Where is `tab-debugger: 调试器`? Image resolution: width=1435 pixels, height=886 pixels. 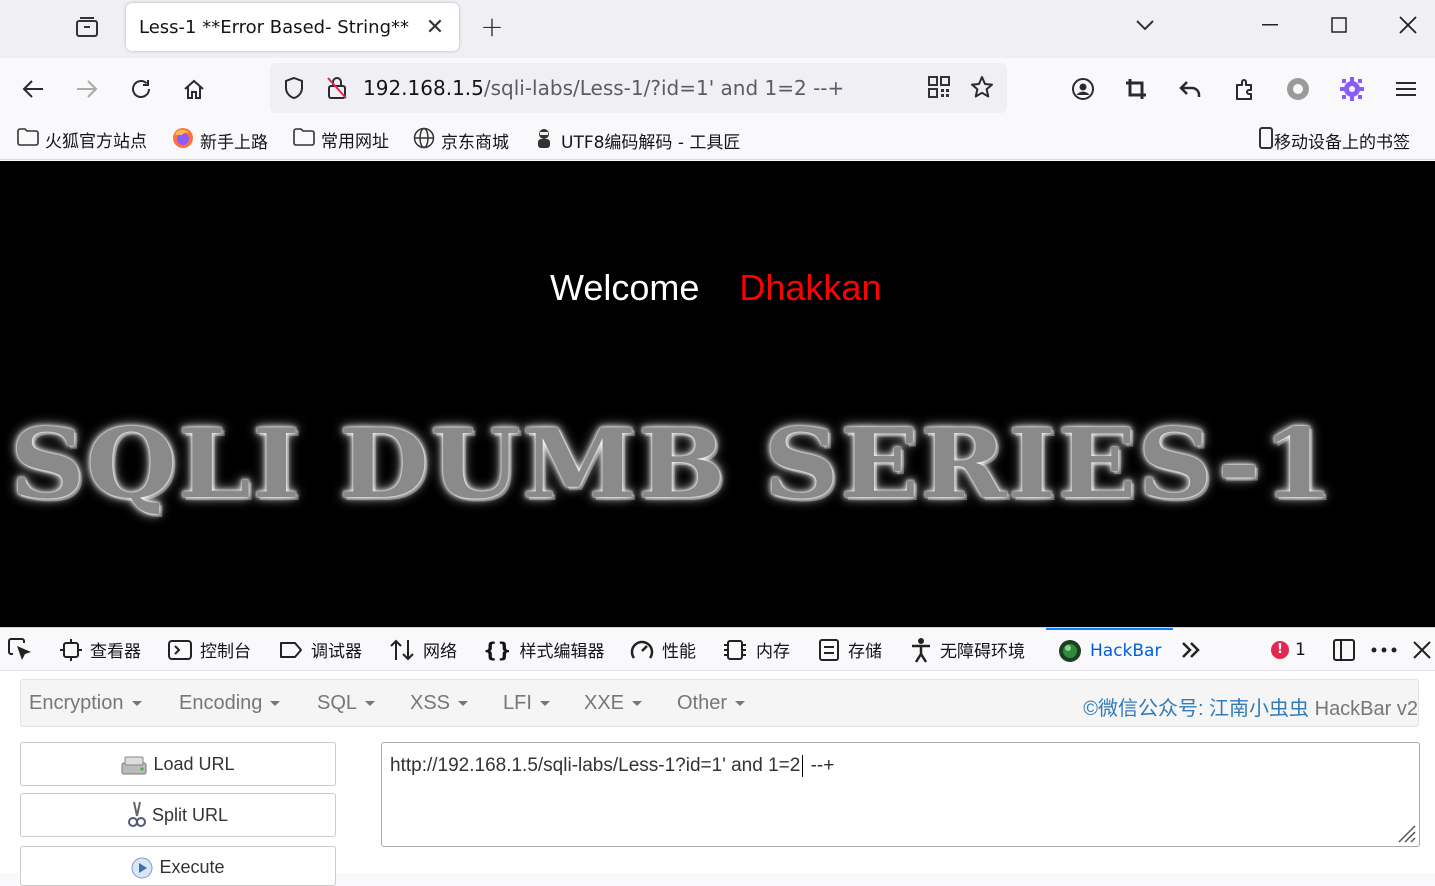
tab-debugger: 调试器 is located at coordinates (320, 649).